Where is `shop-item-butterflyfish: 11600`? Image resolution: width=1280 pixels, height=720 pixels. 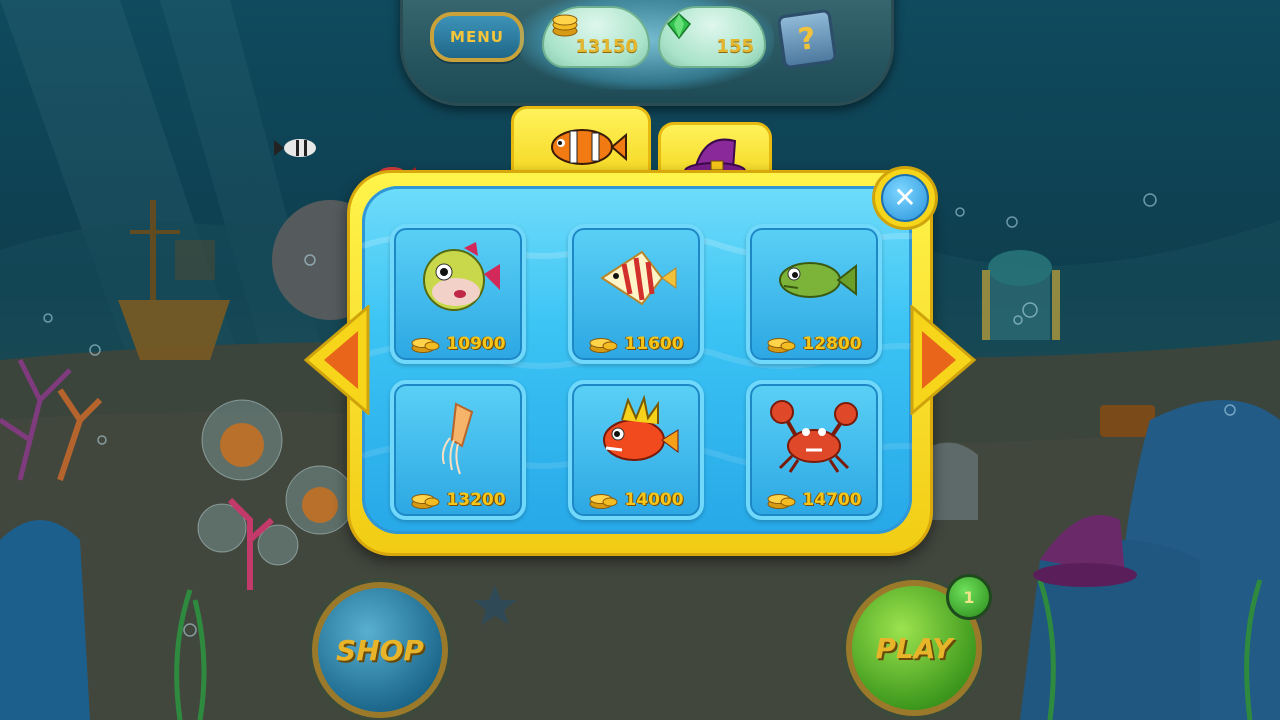 shop-item-butterflyfish: 11600 is located at coordinates (636, 294).